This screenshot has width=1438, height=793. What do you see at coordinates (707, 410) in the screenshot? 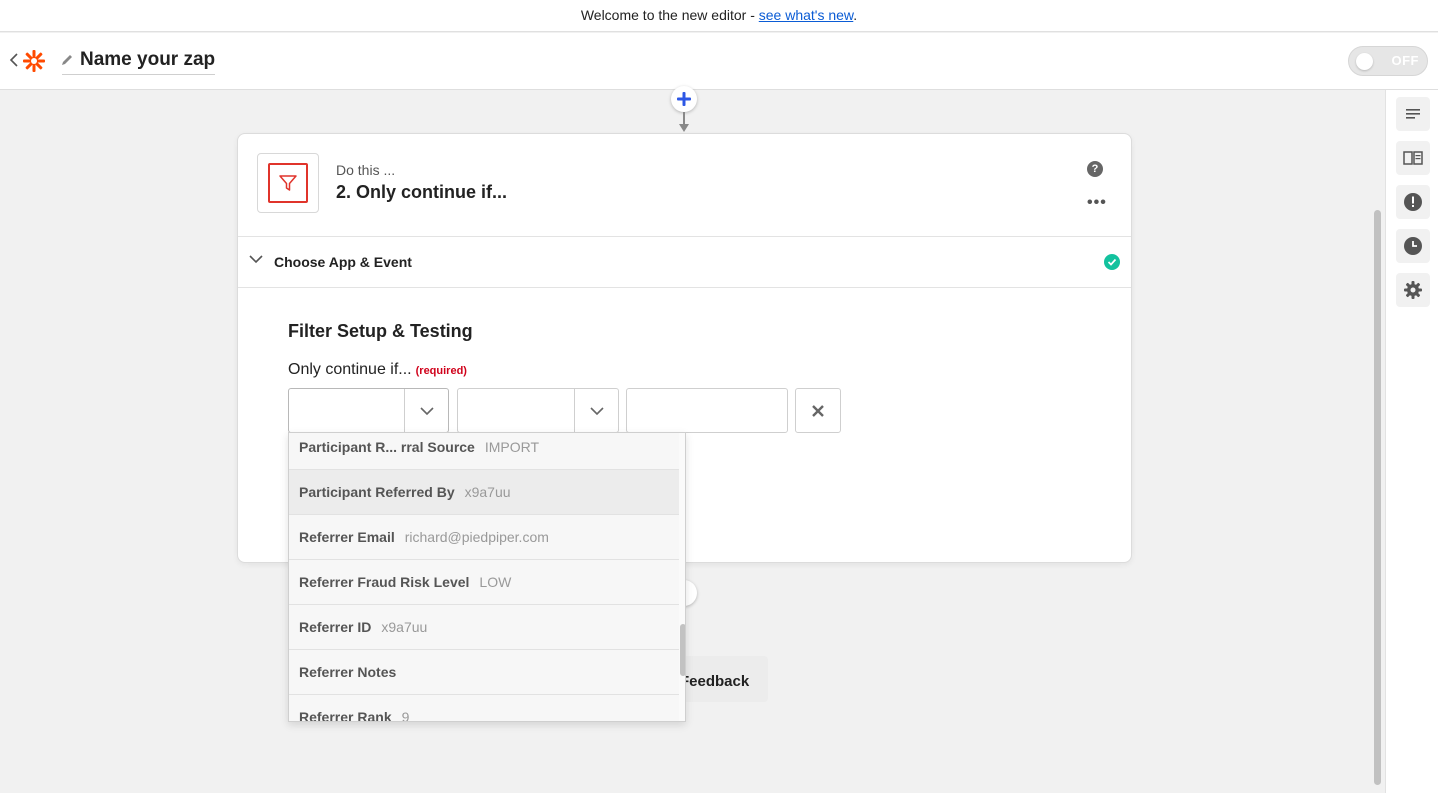
I see `value-input` at bounding box center [707, 410].